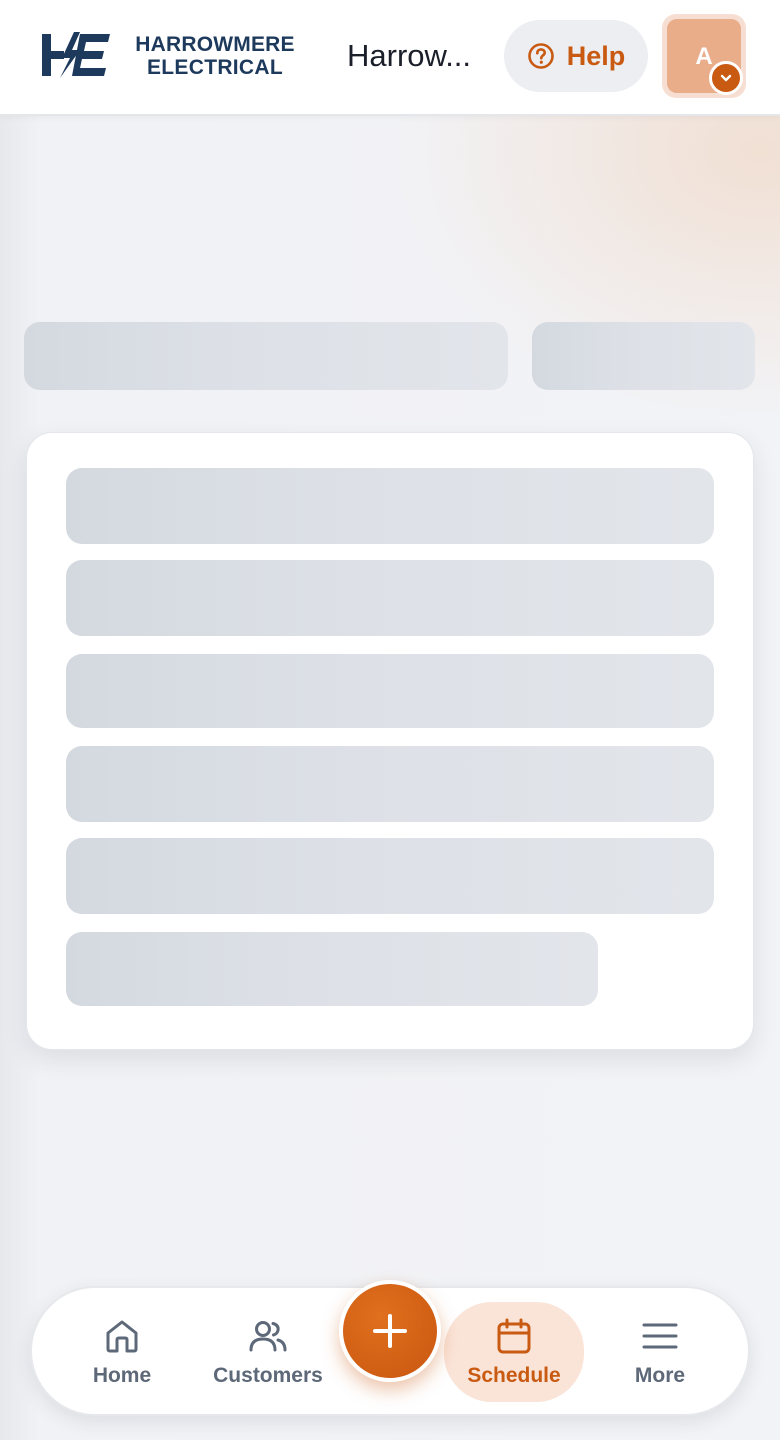  I want to click on chevron-down-icon, so click(726, 78).